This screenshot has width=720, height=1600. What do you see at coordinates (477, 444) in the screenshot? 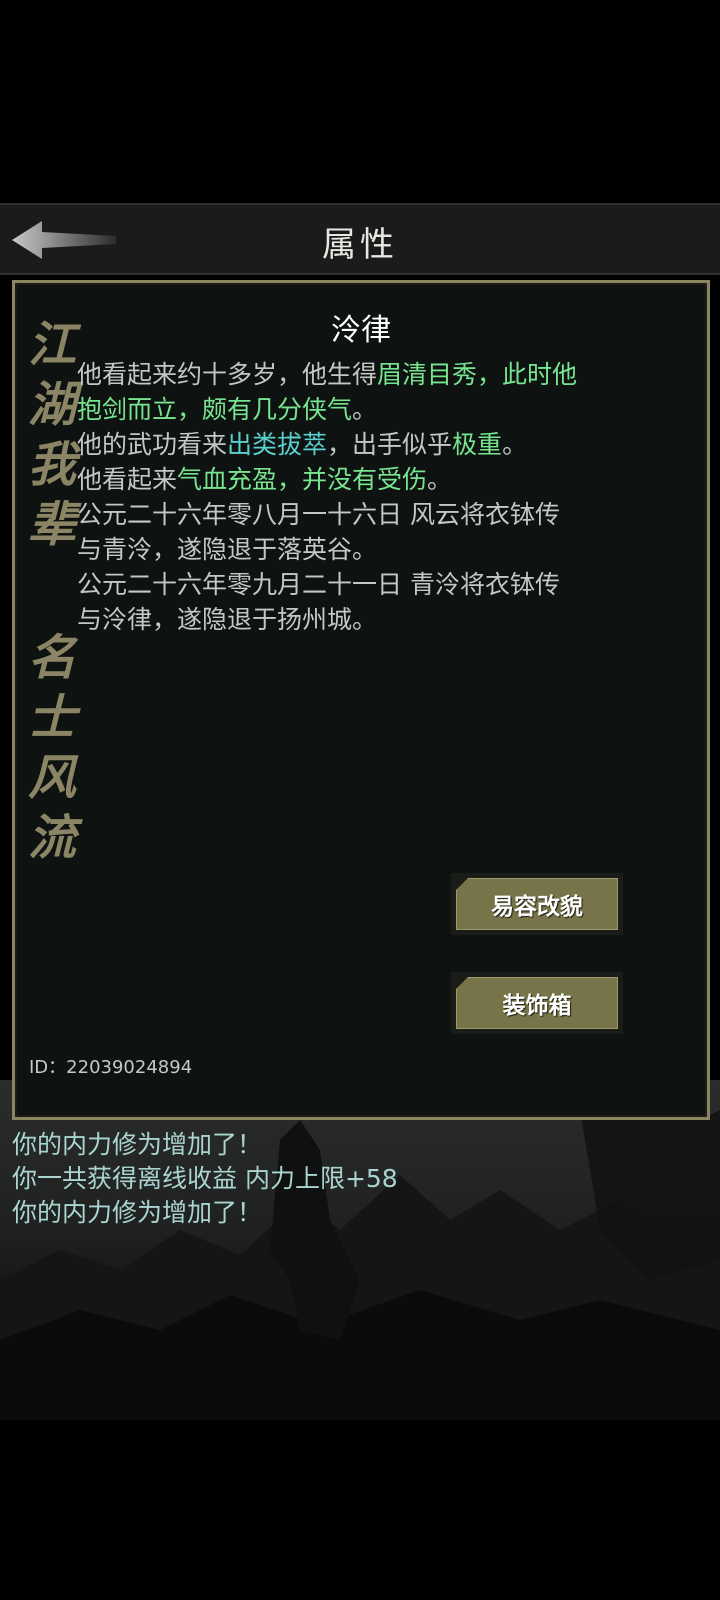
I see `description-highlight: 极重` at bounding box center [477, 444].